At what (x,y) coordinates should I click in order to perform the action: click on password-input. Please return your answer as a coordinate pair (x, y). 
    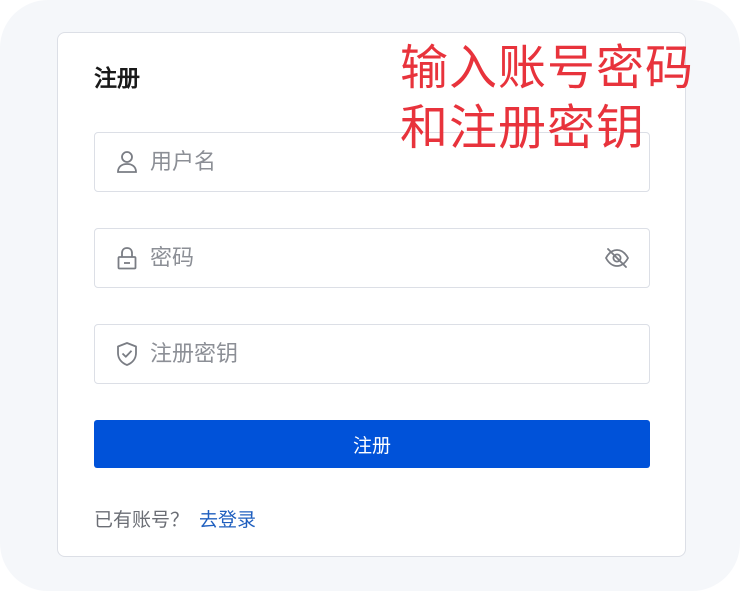
    Looking at the image, I should click on (376, 258).